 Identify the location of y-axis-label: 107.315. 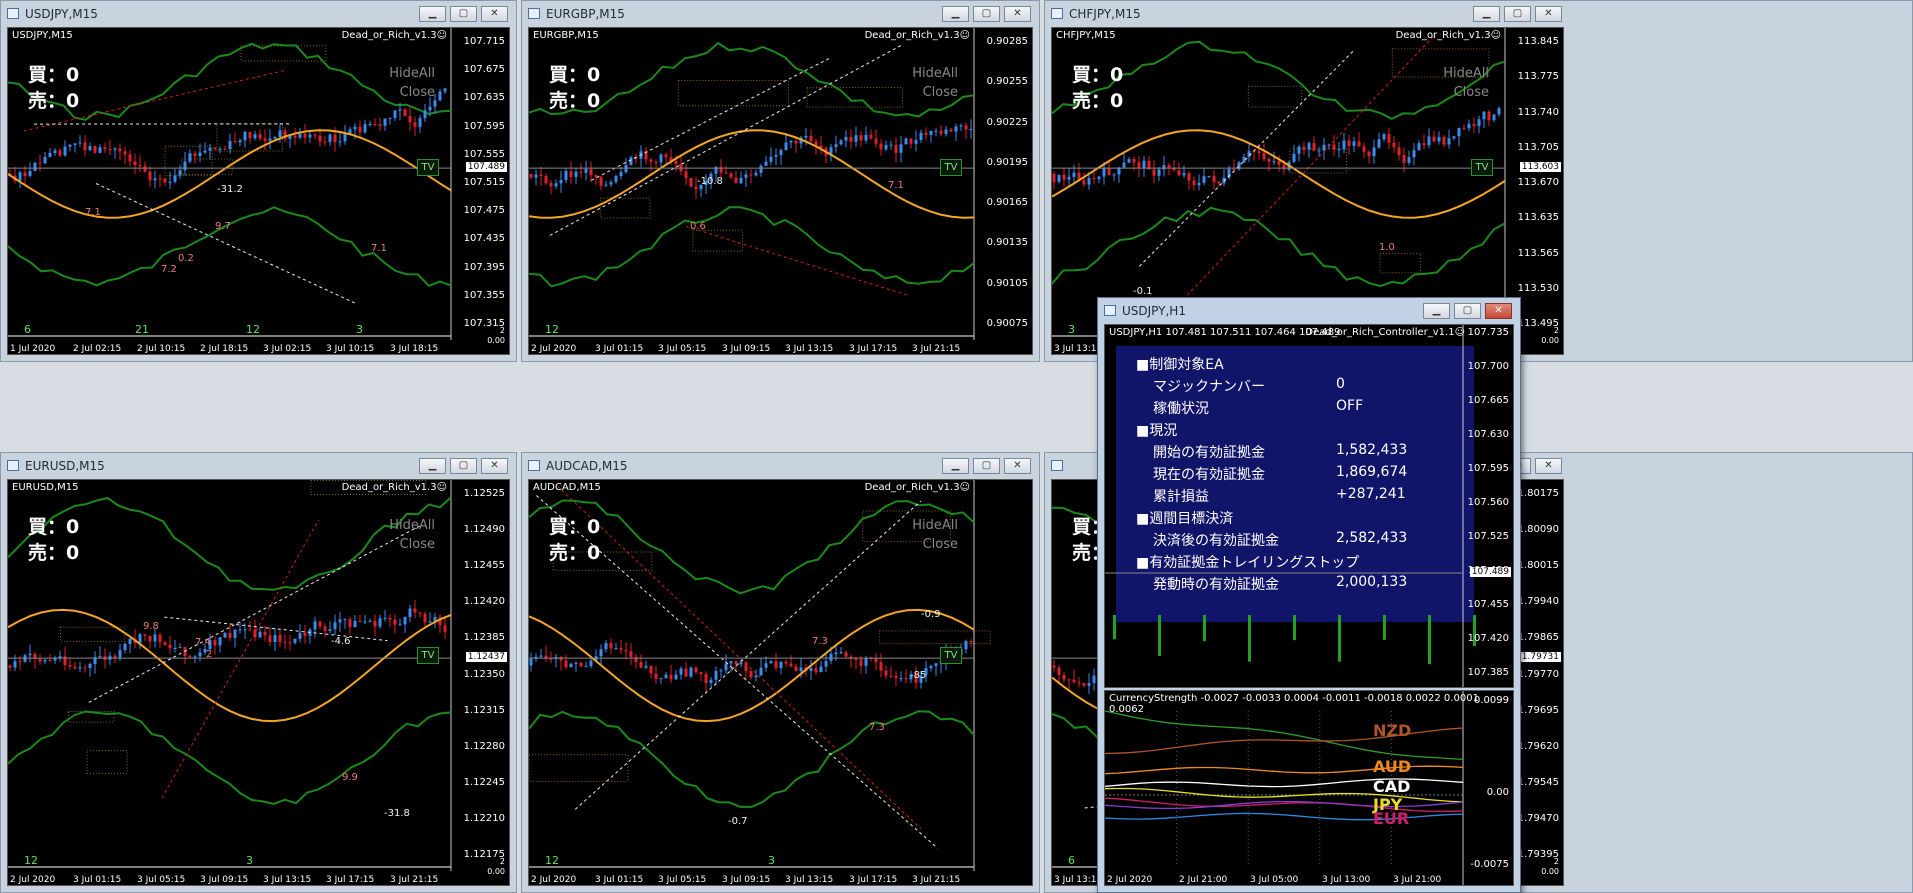
(484, 323).